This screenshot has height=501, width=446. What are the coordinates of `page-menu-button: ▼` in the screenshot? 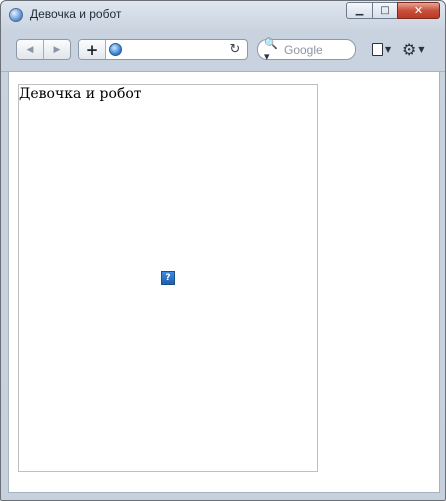 It's located at (384, 49).